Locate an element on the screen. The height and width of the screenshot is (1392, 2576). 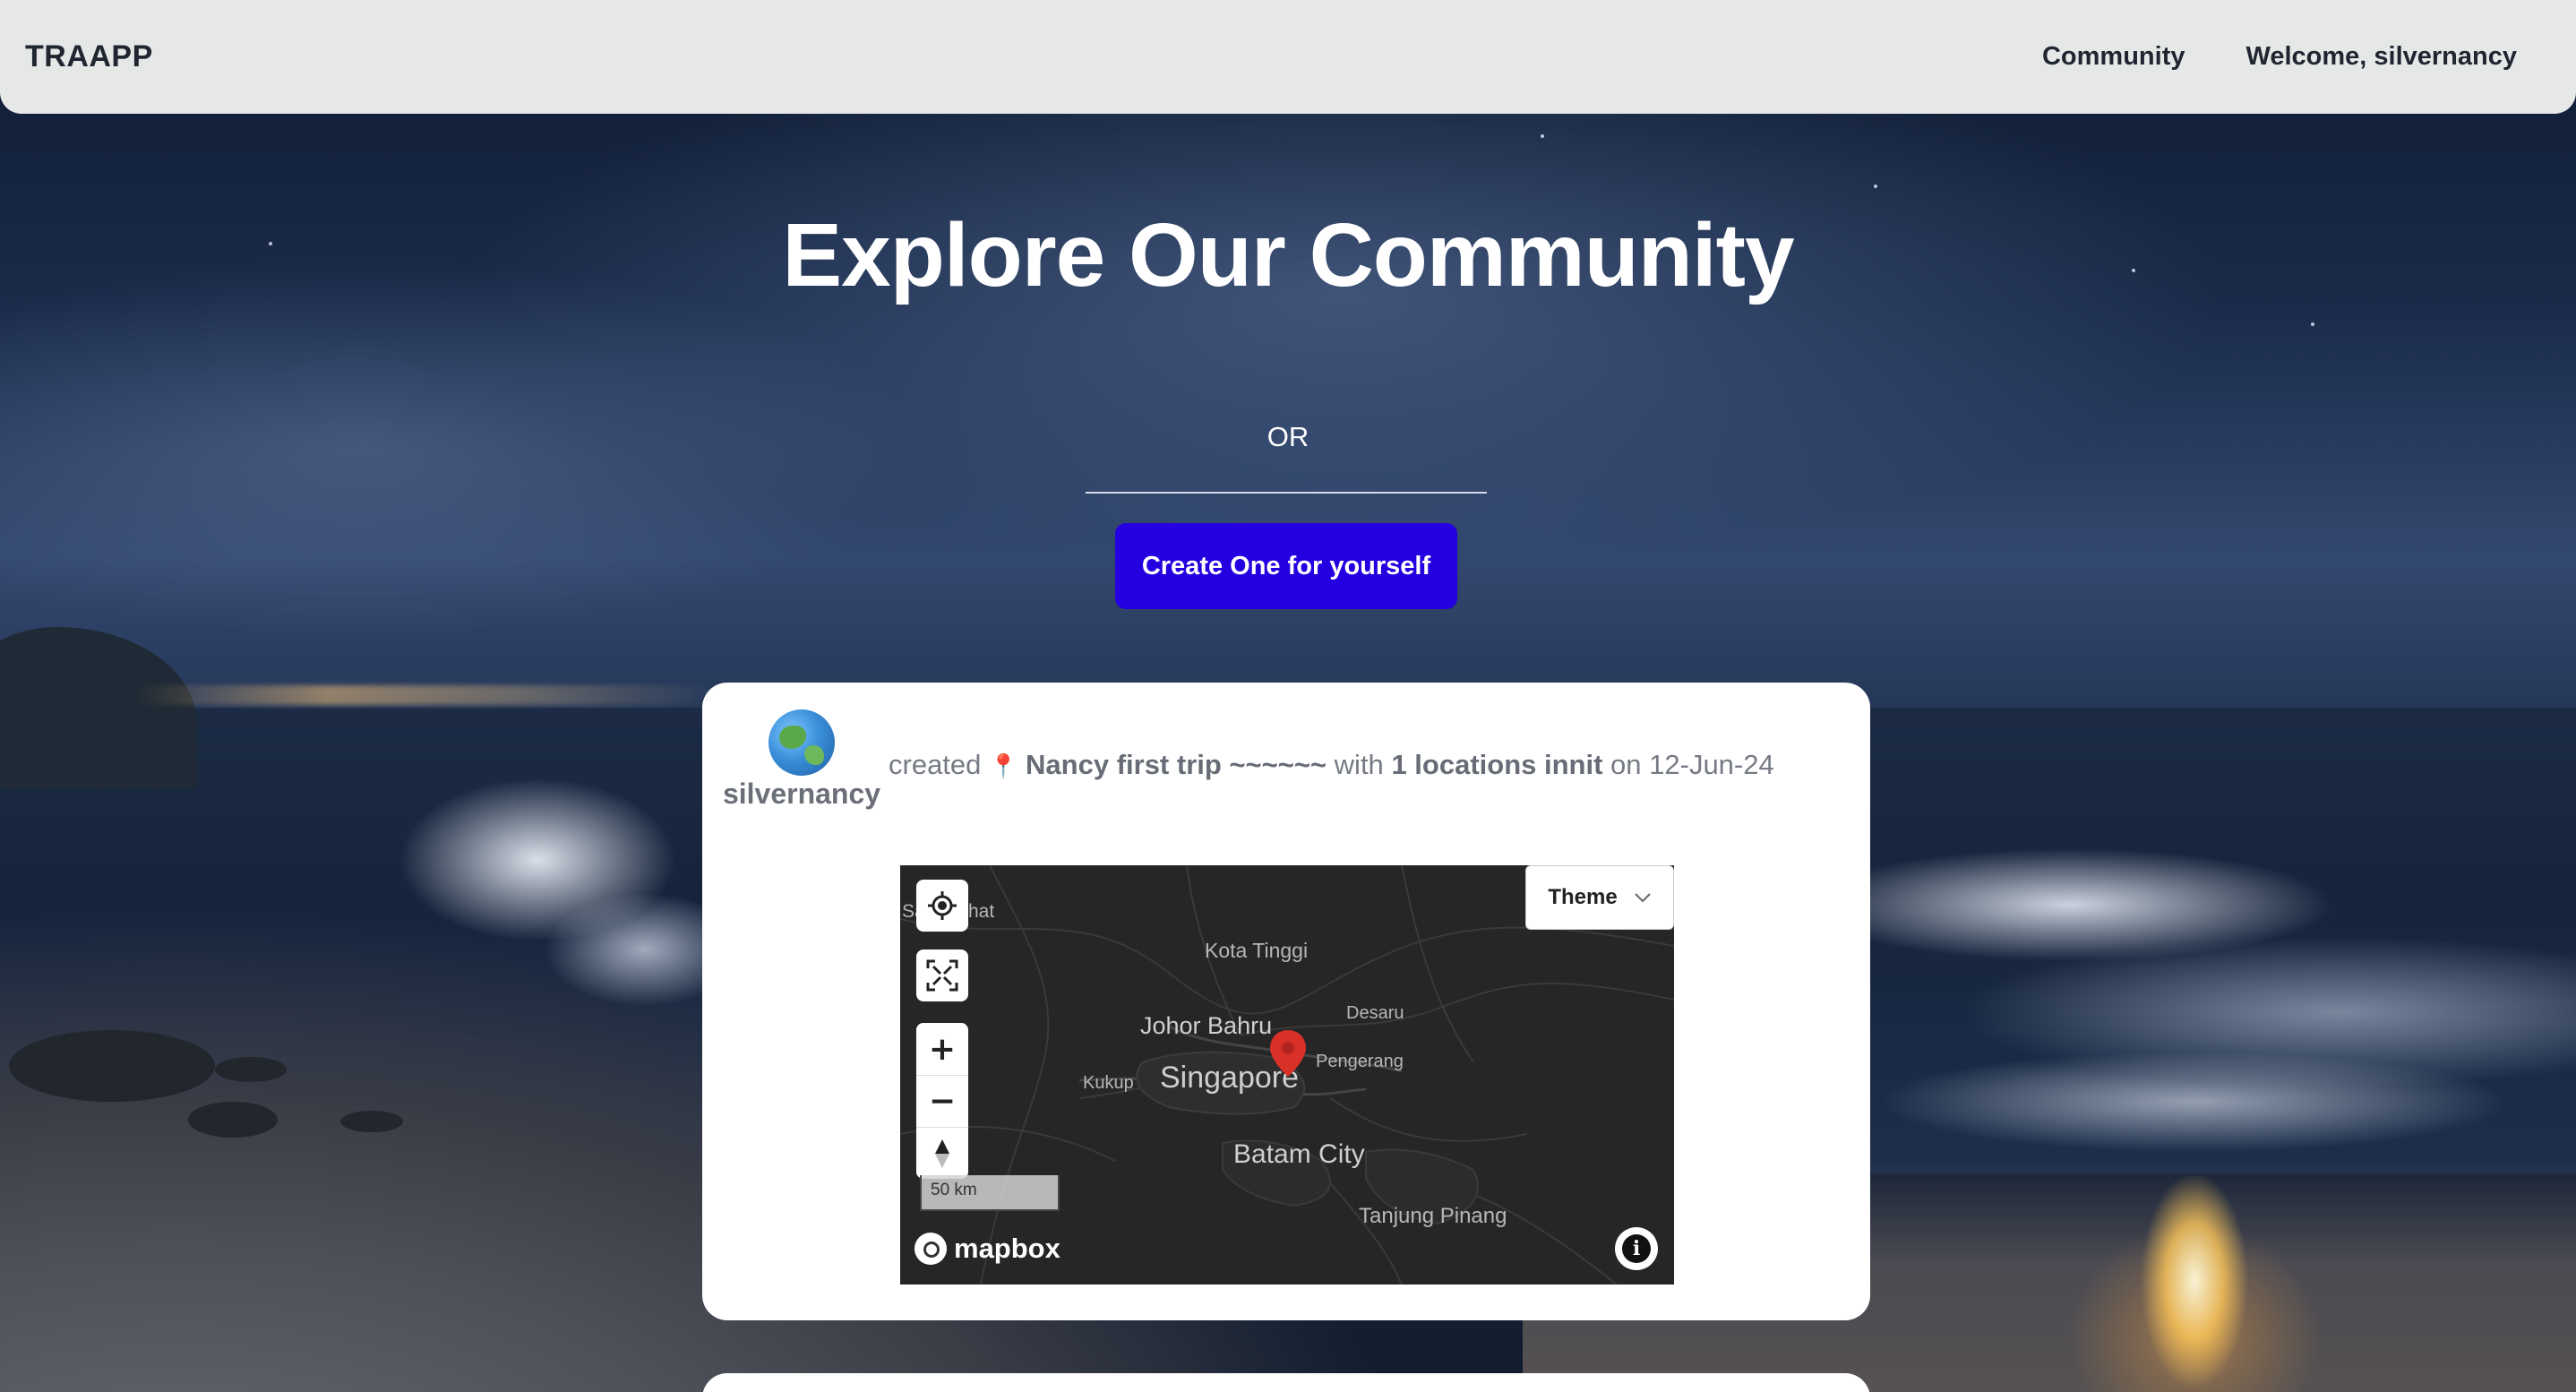
info-icon: i is located at coordinates (1636, 1248).